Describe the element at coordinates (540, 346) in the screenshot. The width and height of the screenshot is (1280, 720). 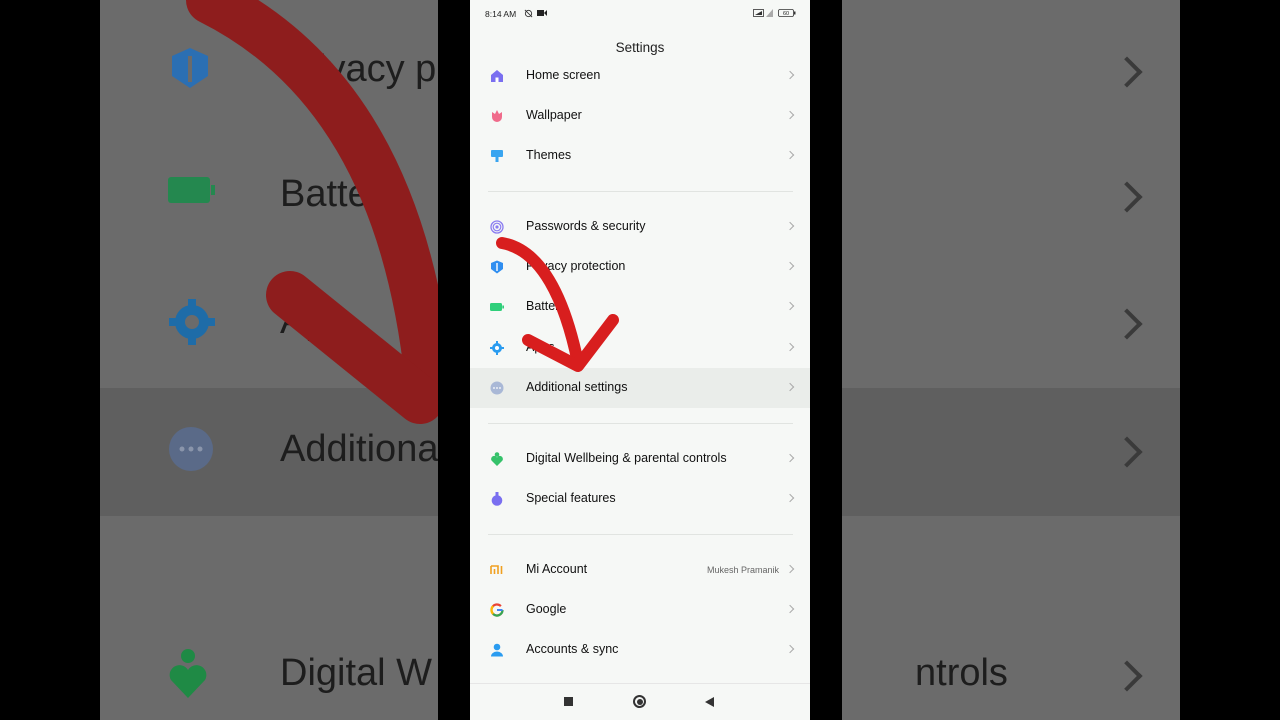
I see `settings-item-label: Apps` at that location.